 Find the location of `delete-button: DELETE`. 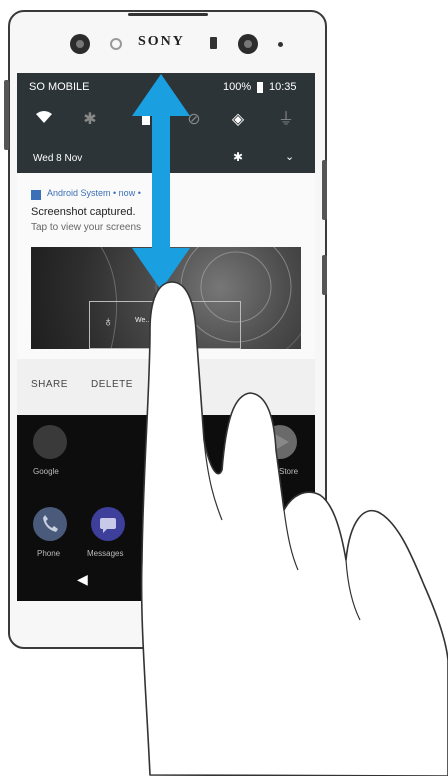

delete-button: DELETE is located at coordinates (112, 384).